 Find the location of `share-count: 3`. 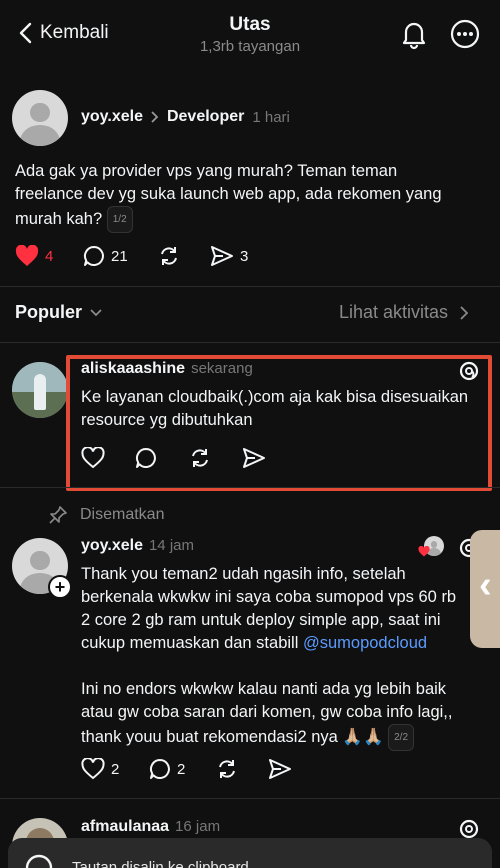

share-count: 3 is located at coordinates (244, 256).